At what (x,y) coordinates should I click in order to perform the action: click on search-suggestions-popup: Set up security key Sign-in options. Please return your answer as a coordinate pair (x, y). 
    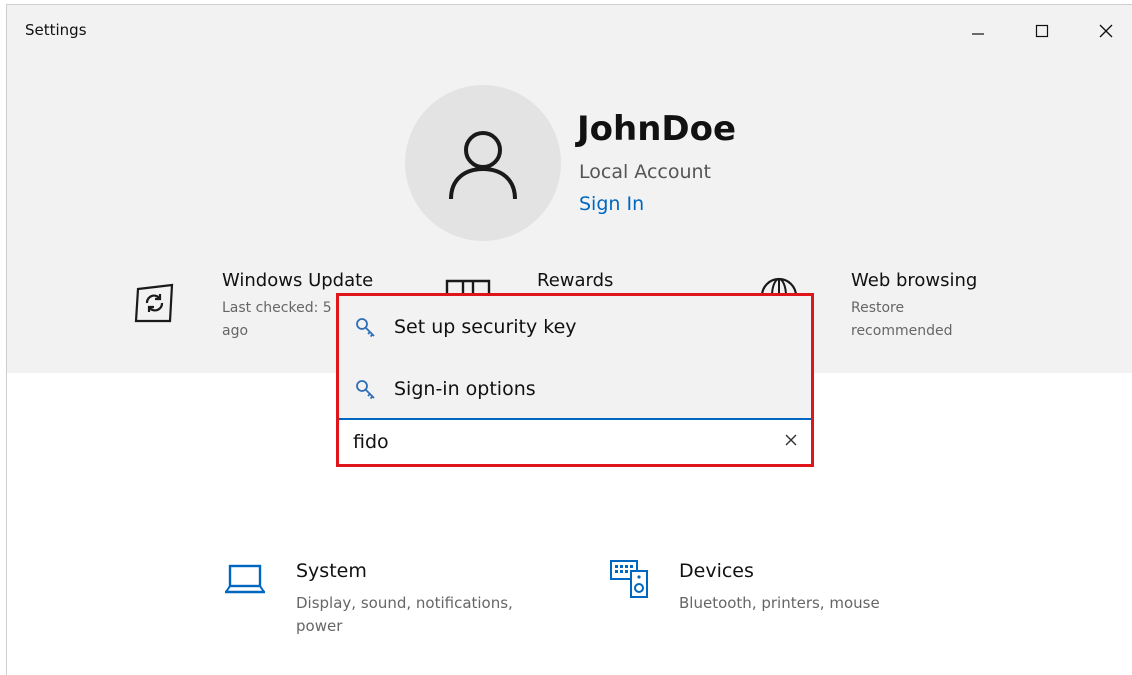
    Looking at the image, I should click on (575, 380).